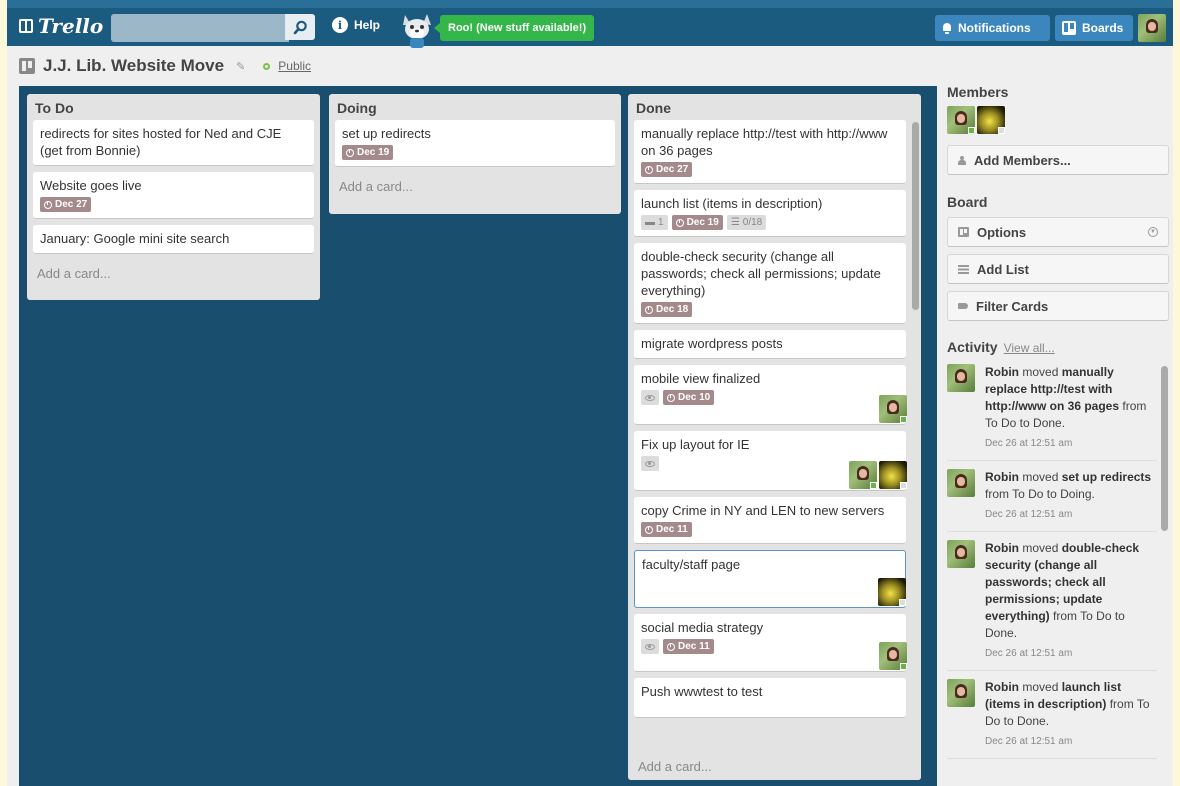 The width and height of the screenshot is (1180, 786). What do you see at coordinates (735, 222) in the screenshot?
I see `checklist-icon: ☰` at bounding box center [735, 222].